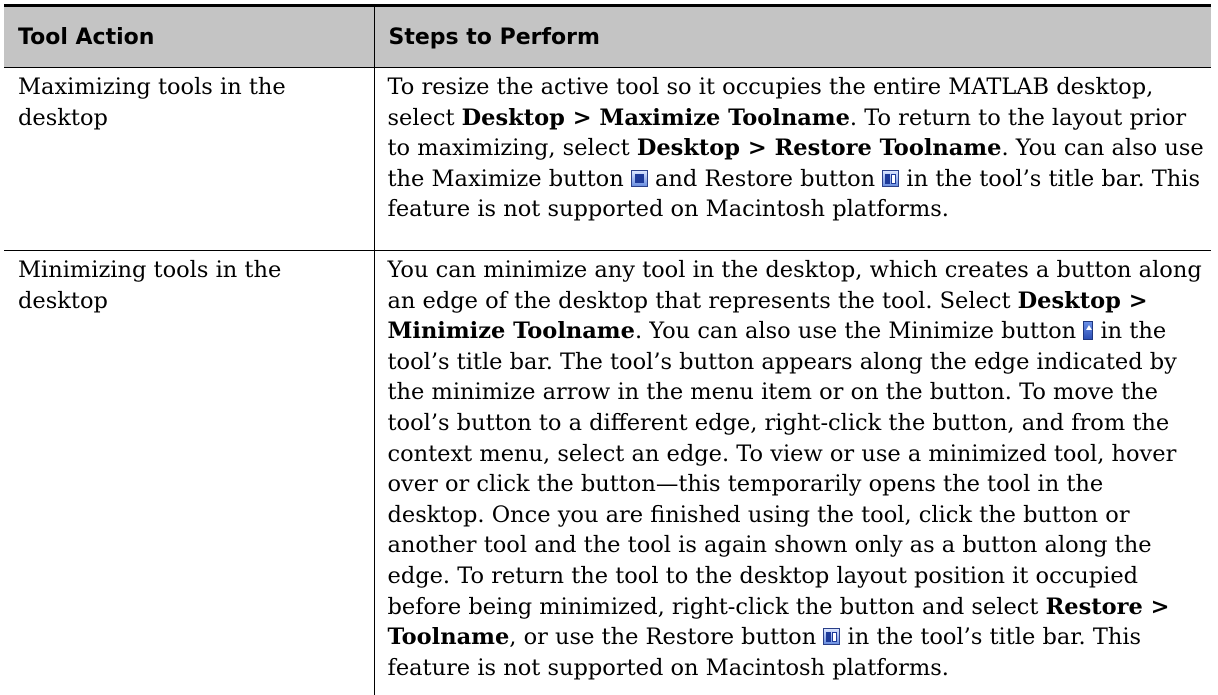 Image resolution: width=1218 pixels, height=695 pixels. What do you see at coordinates (656, 118) in the screenshot?
I see `menu-path: Desktop > Maximize Toolname` at bounding box center [656, 118].